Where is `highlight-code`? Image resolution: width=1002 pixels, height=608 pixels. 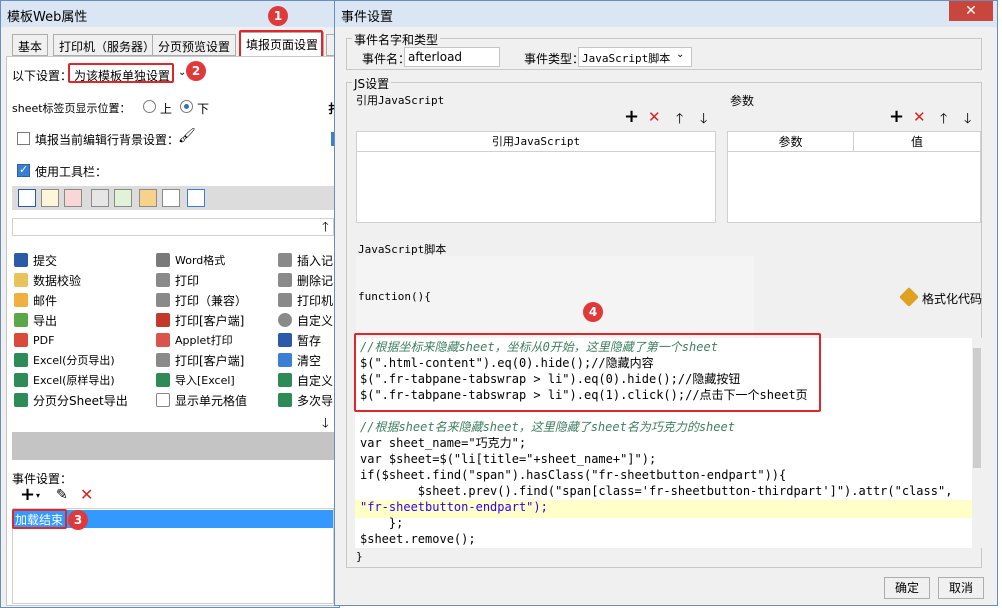 highlight-code is located at coordinates (587, 372).